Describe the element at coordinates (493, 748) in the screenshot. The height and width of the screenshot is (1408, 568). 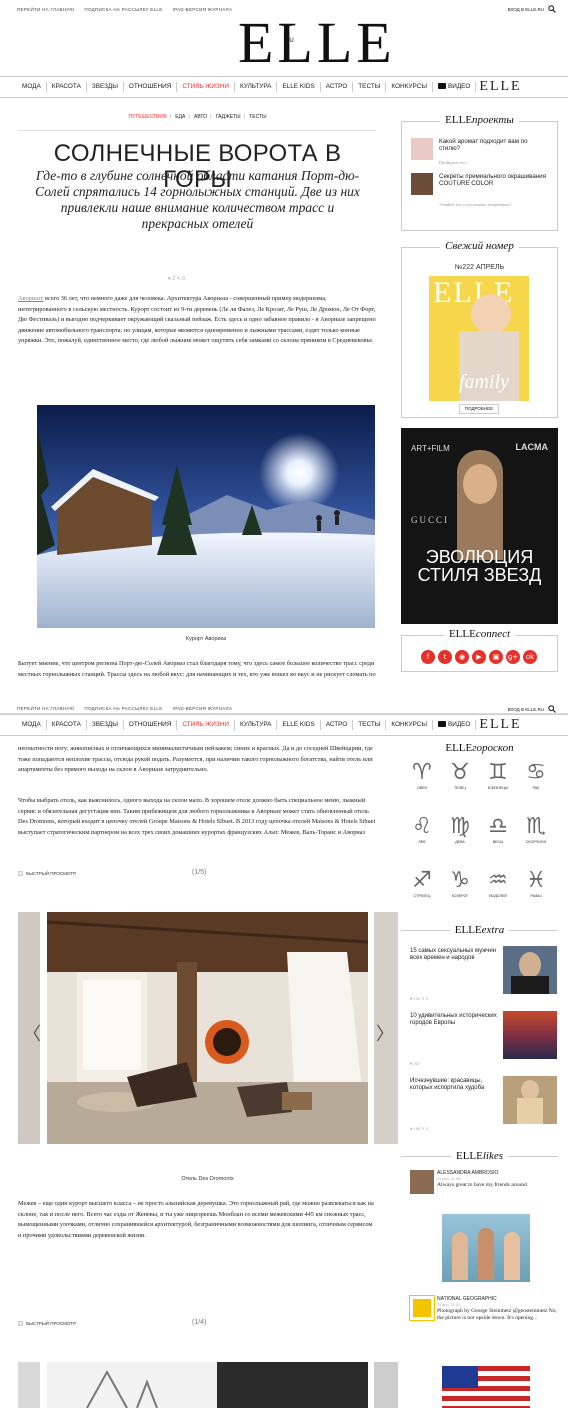
I see `widget-title-em: гороскоп` at that location.